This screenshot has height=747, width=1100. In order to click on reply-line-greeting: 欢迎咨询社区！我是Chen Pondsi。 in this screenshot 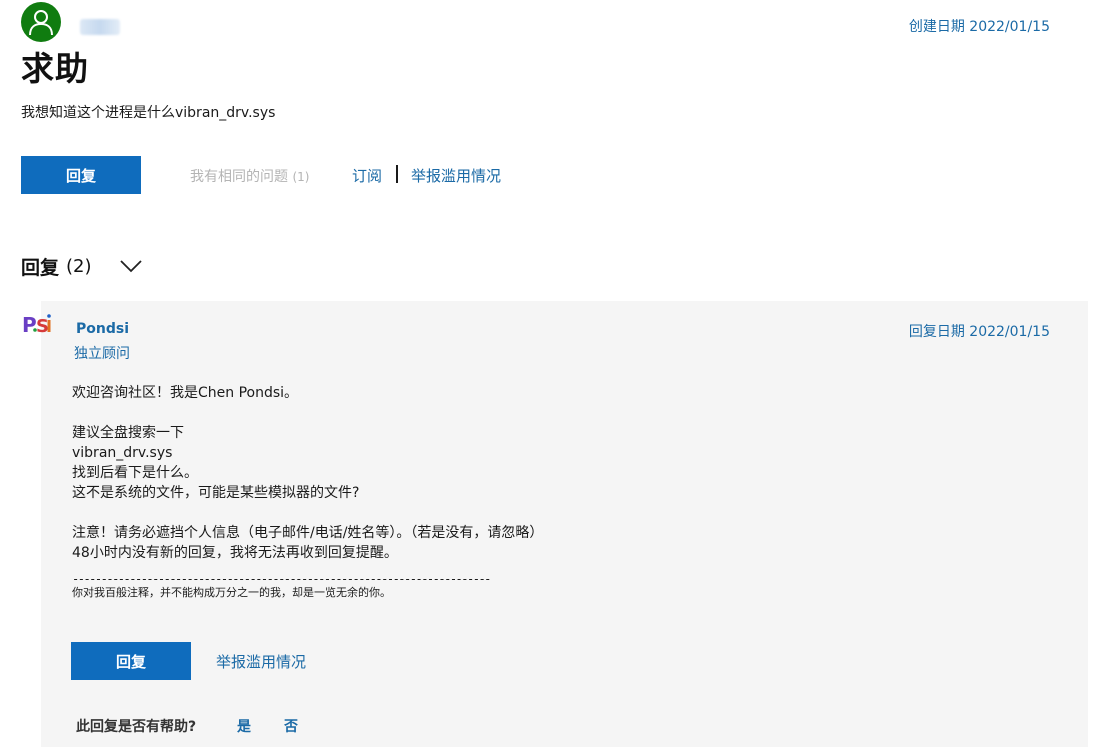, I will do `click(185, 393)`.